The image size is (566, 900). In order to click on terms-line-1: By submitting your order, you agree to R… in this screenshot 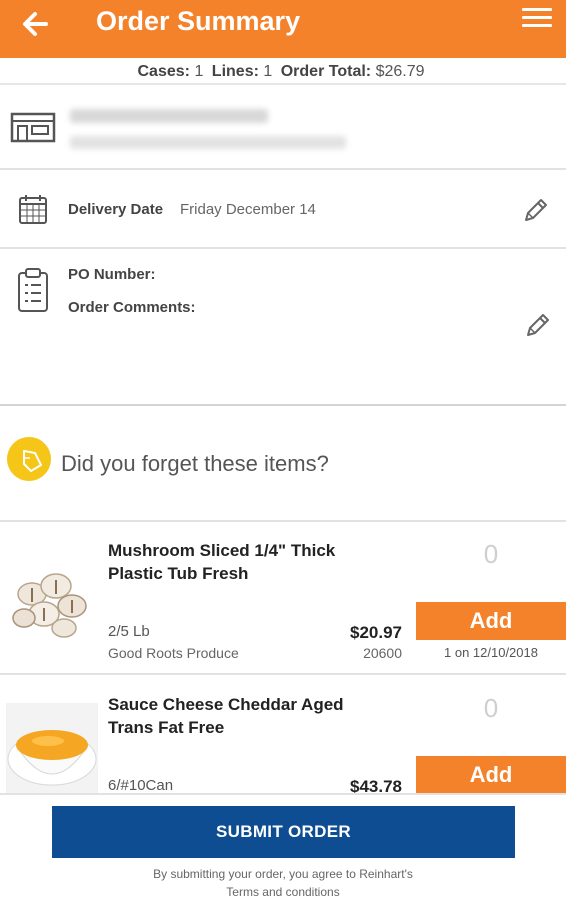, I will do `click(283, 874)`.